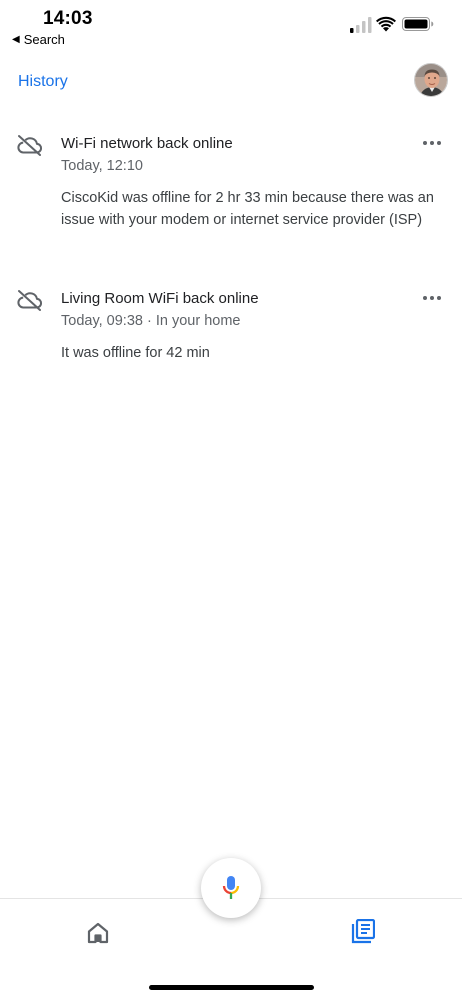 The height and width of the screenshot is (1000, 462). Describe the element at coordinates (147, 143) in the screenshot. I see `card-title: Wi-Fi network back online` at that location.